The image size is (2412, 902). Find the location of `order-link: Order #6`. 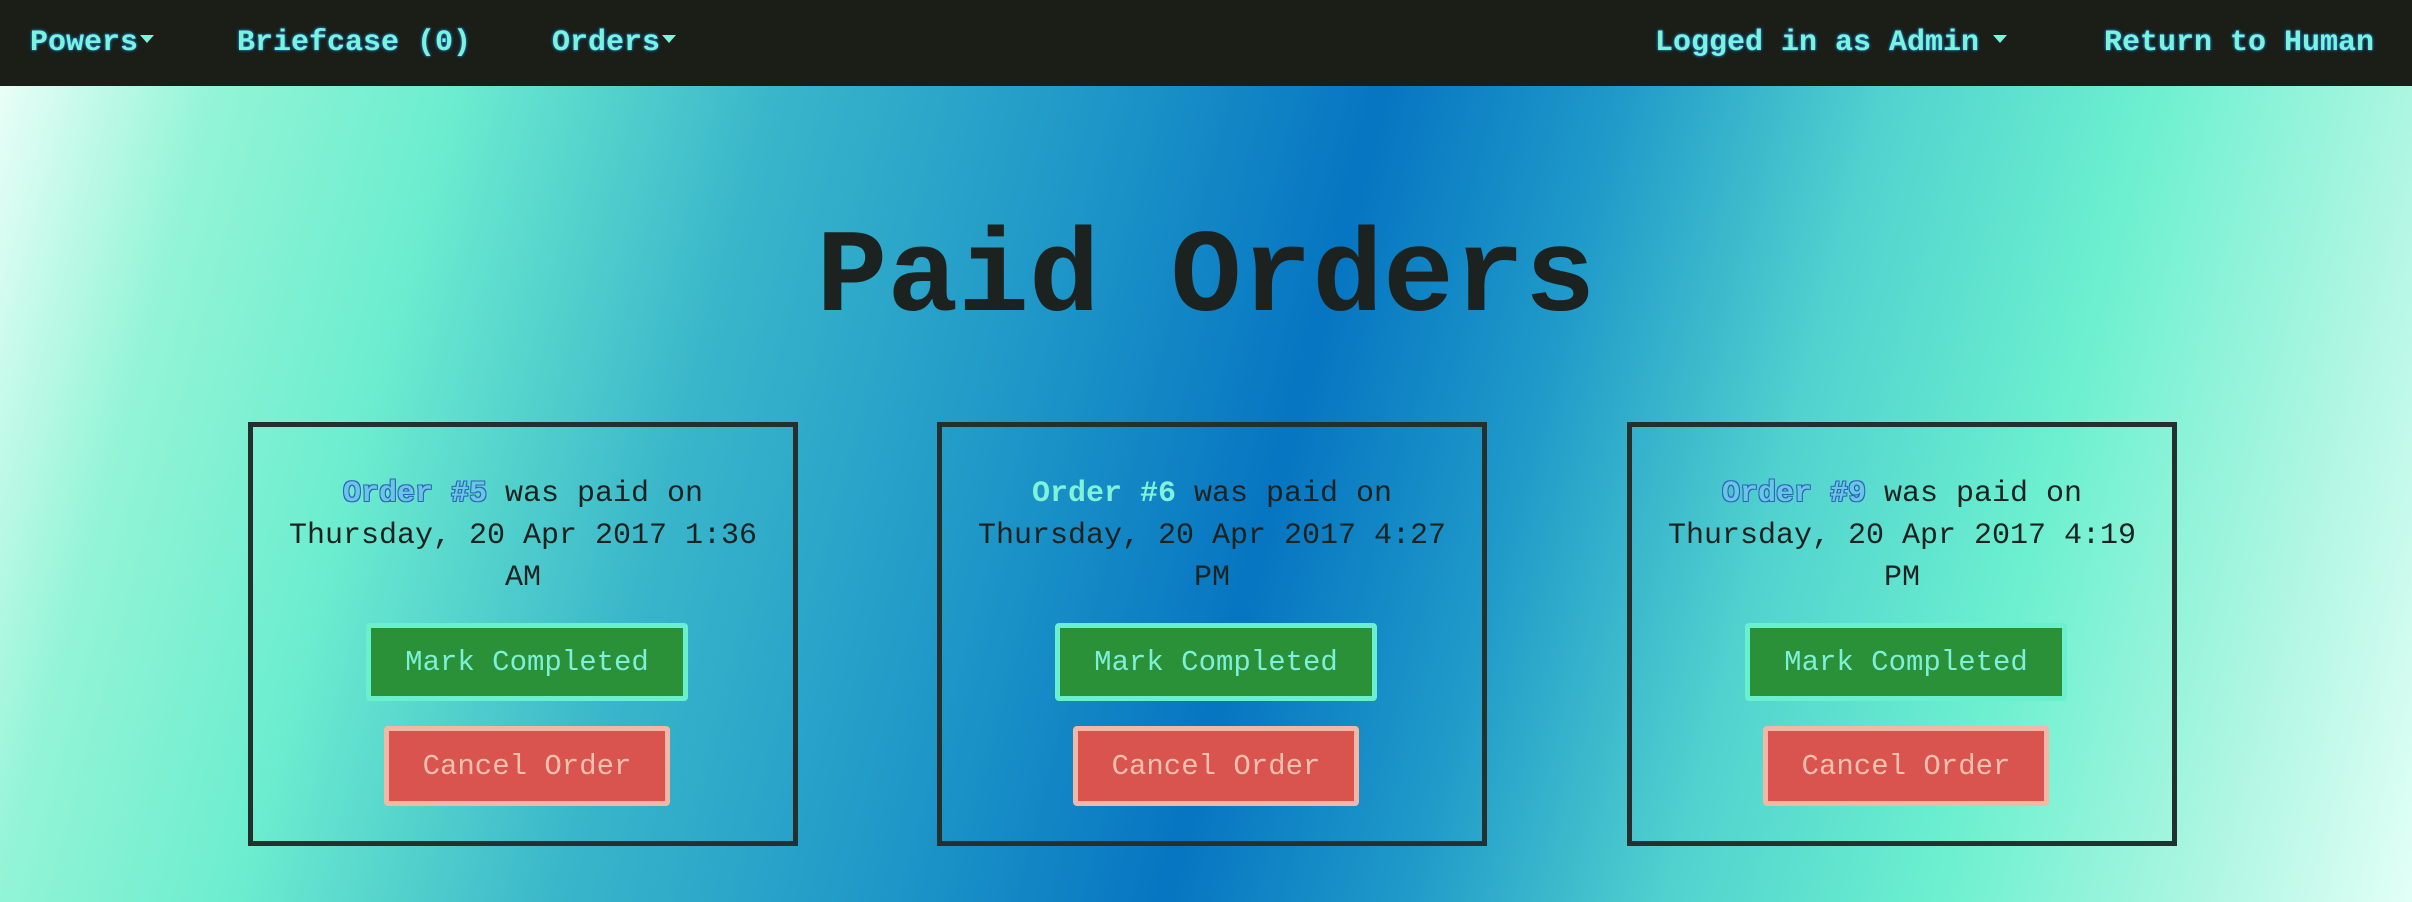

order-link: Order #6 is located at coordinates (1104, 494).